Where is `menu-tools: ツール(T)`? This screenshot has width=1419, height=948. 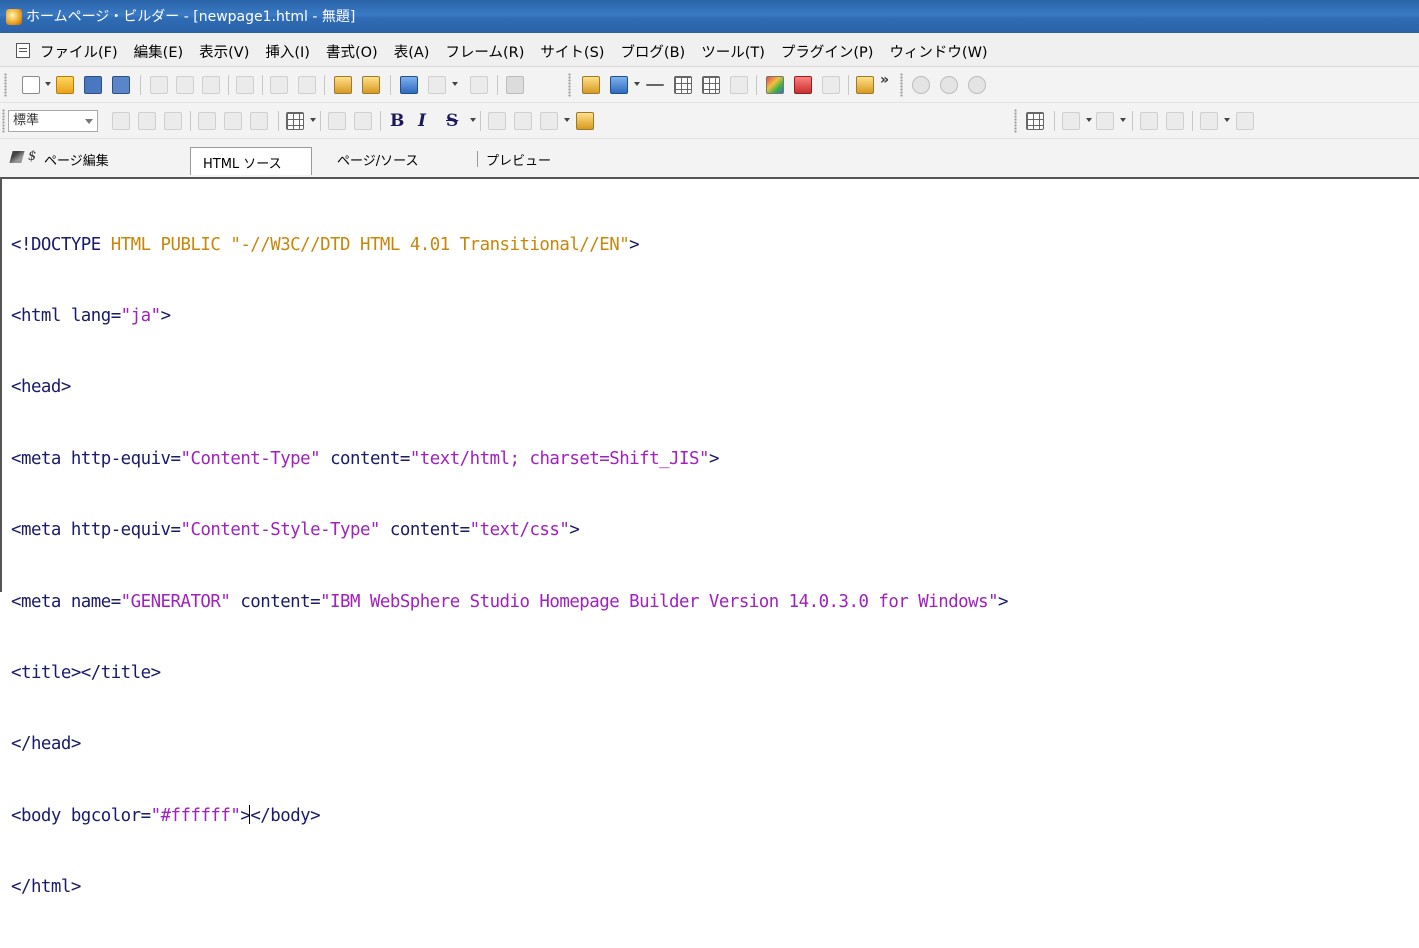 menu-tools: ツール(T) is located at coordinates (733, 51).